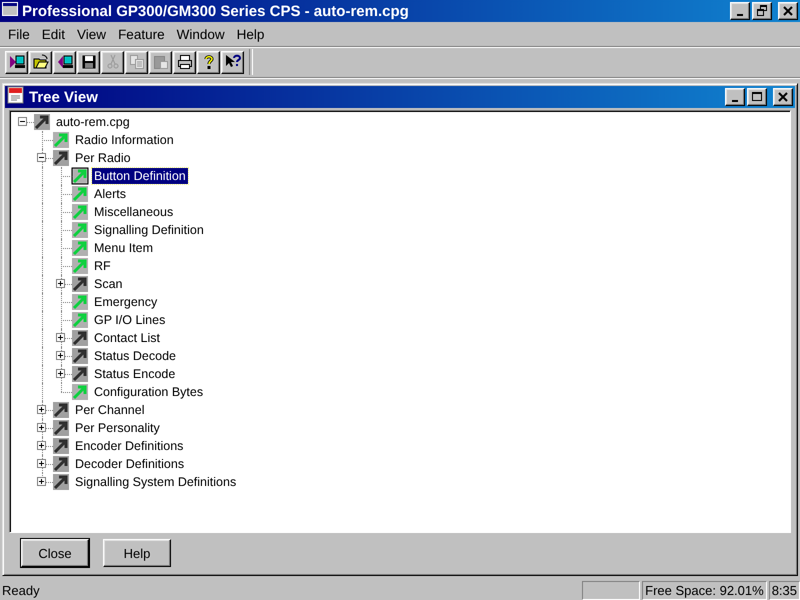 This screenshot has height=600, width=800. Describe the element at coordinates (129, 446) in the screenshot. I see `tree-item: Encoder Definitions` at that location.